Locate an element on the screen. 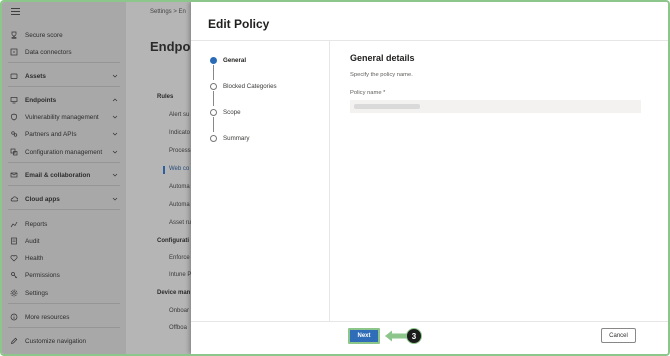 This screenshot has width=670, height=356. active-indicator is located at coordinates (164, 170).